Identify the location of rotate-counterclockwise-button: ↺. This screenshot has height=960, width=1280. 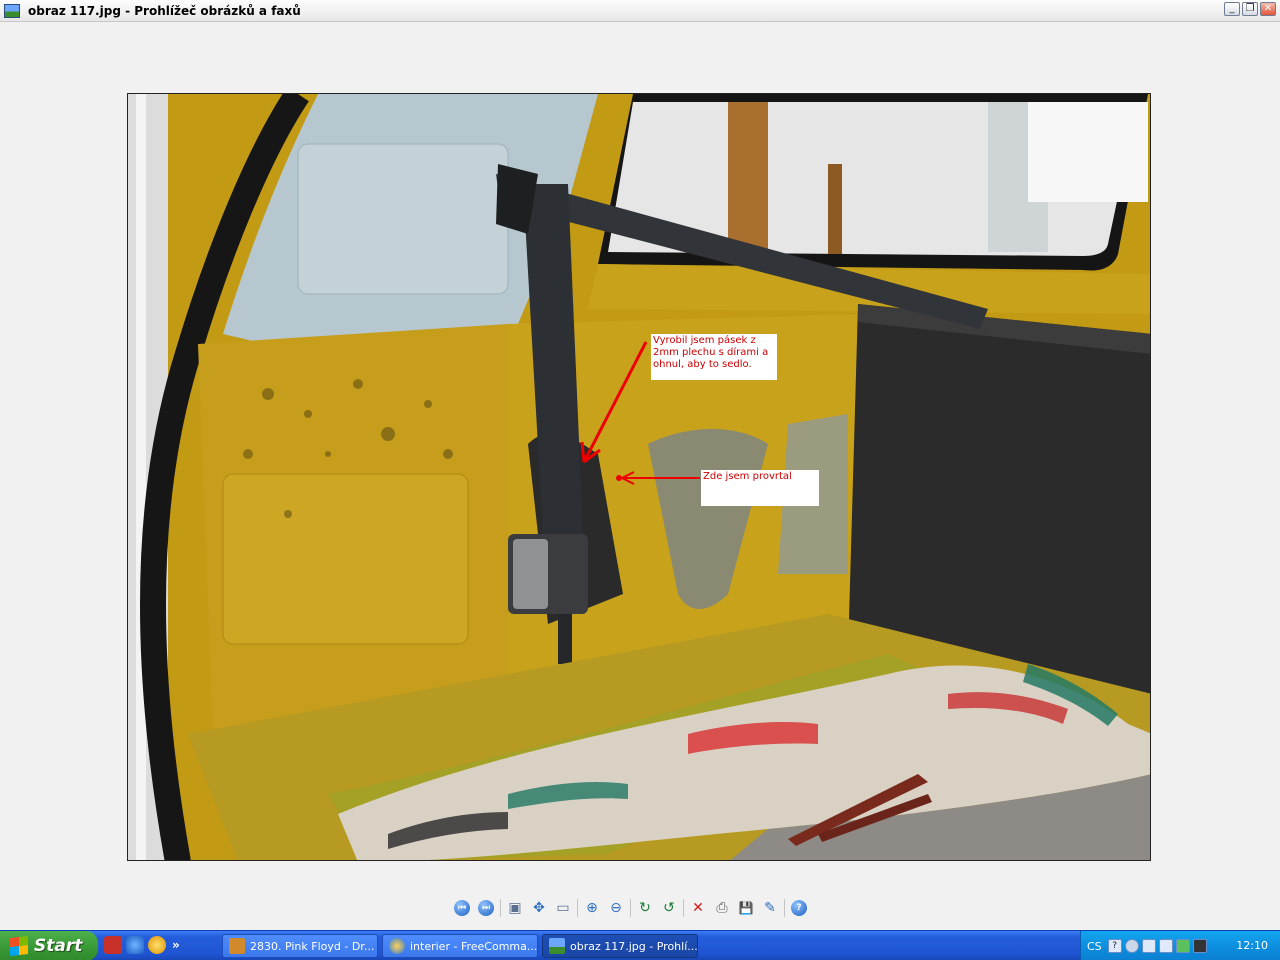
(669, 908).